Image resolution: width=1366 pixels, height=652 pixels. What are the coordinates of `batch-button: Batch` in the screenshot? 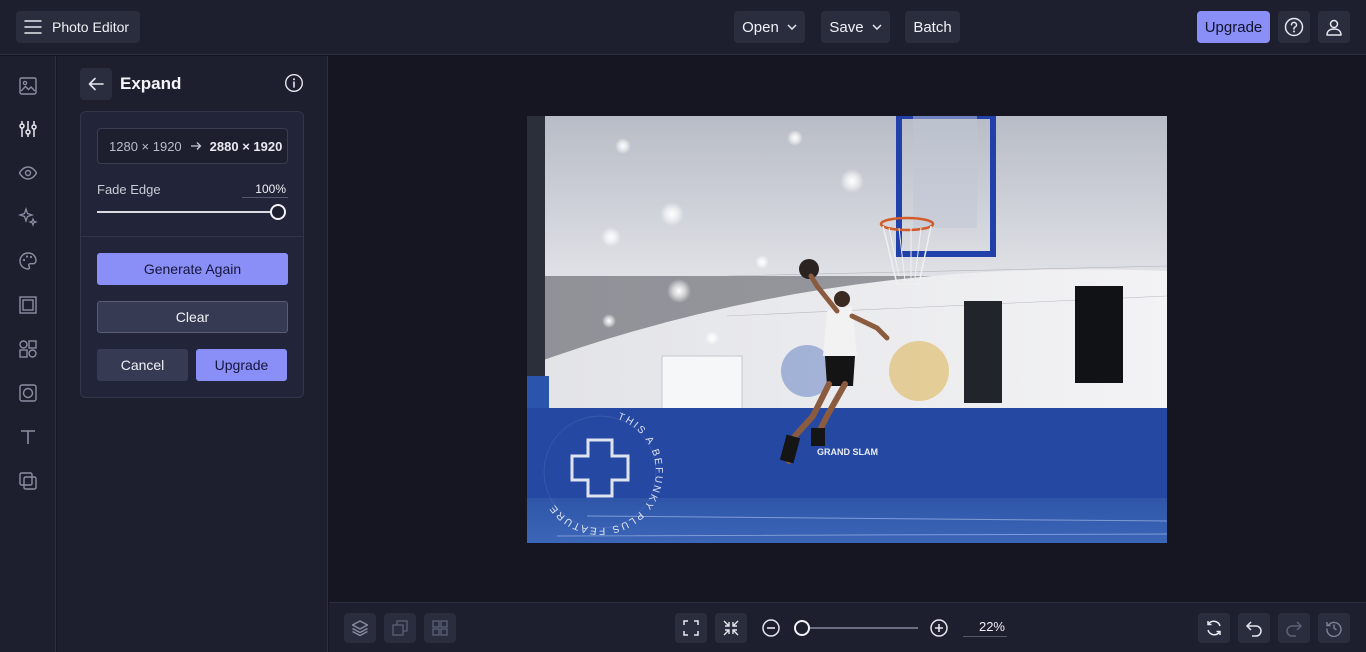 It's located at (932, 27).